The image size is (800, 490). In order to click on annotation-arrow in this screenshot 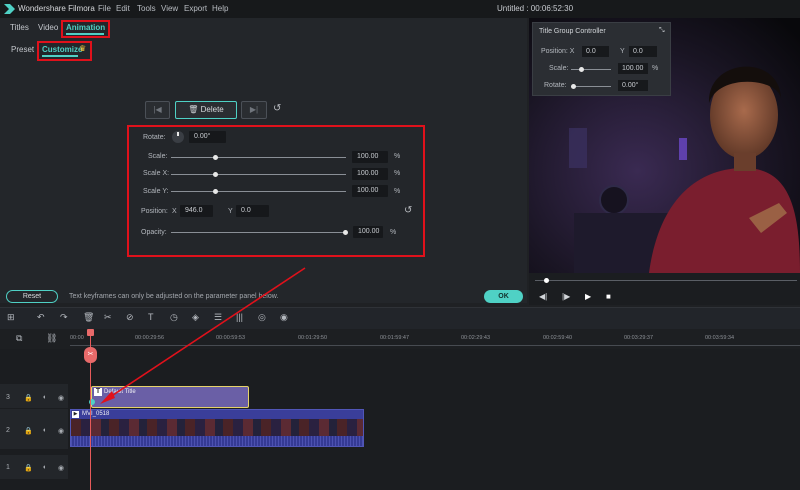, I will do `click(203, 335)`.